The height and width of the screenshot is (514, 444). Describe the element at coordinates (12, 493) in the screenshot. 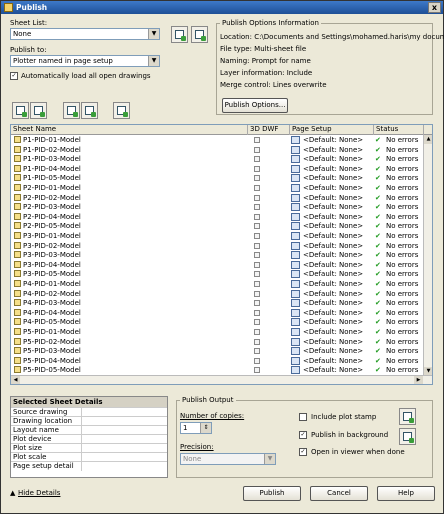

I see `hide-details-arrow-icon: ▲` at that location.